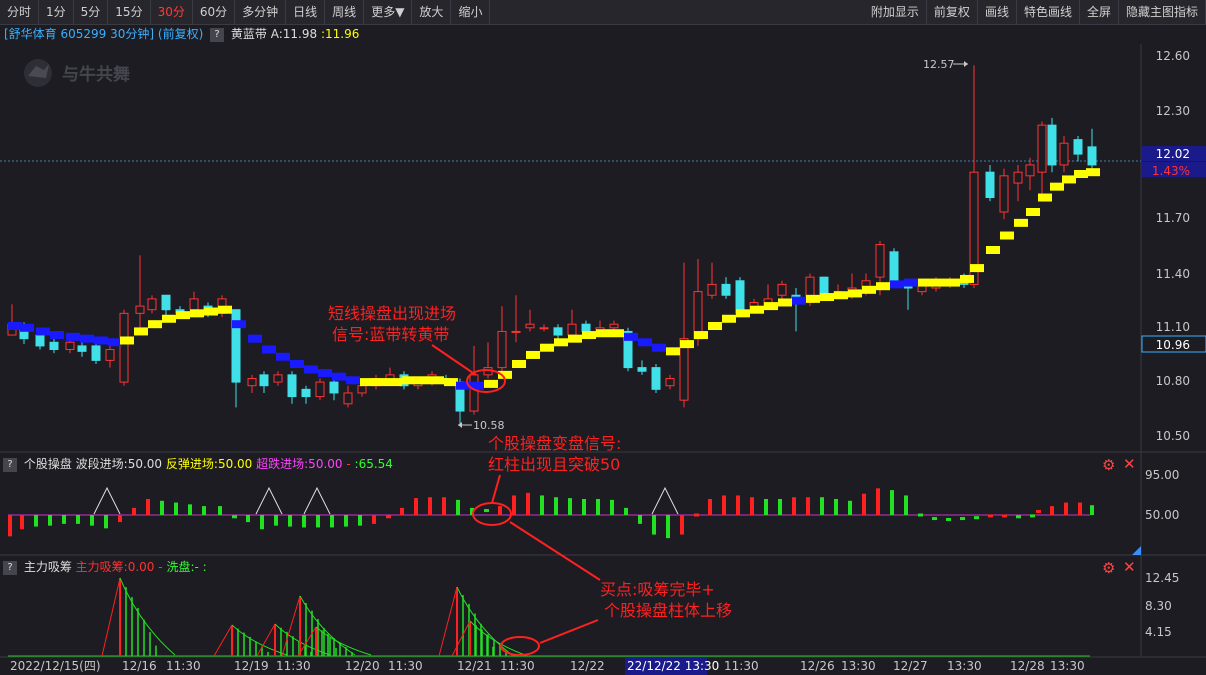  I want to click on toolbar-button: 全屏, so click(1099, 12).